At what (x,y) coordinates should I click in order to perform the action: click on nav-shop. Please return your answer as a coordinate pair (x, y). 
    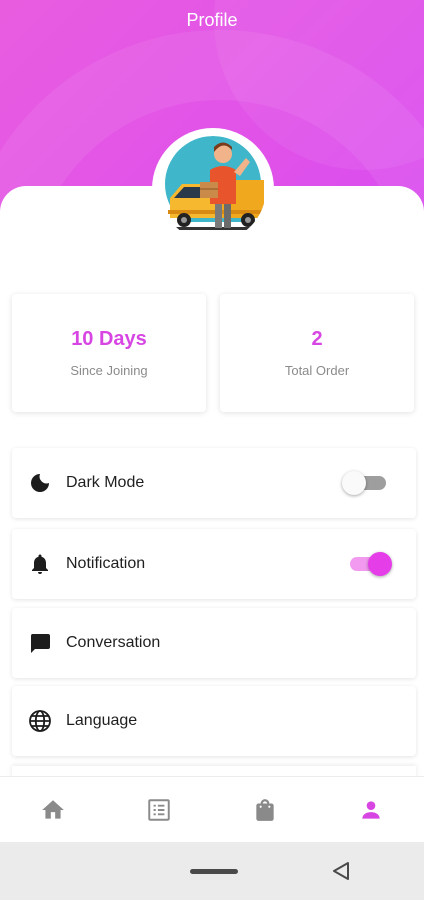
    Looking at the image, I should click on (265, 810).